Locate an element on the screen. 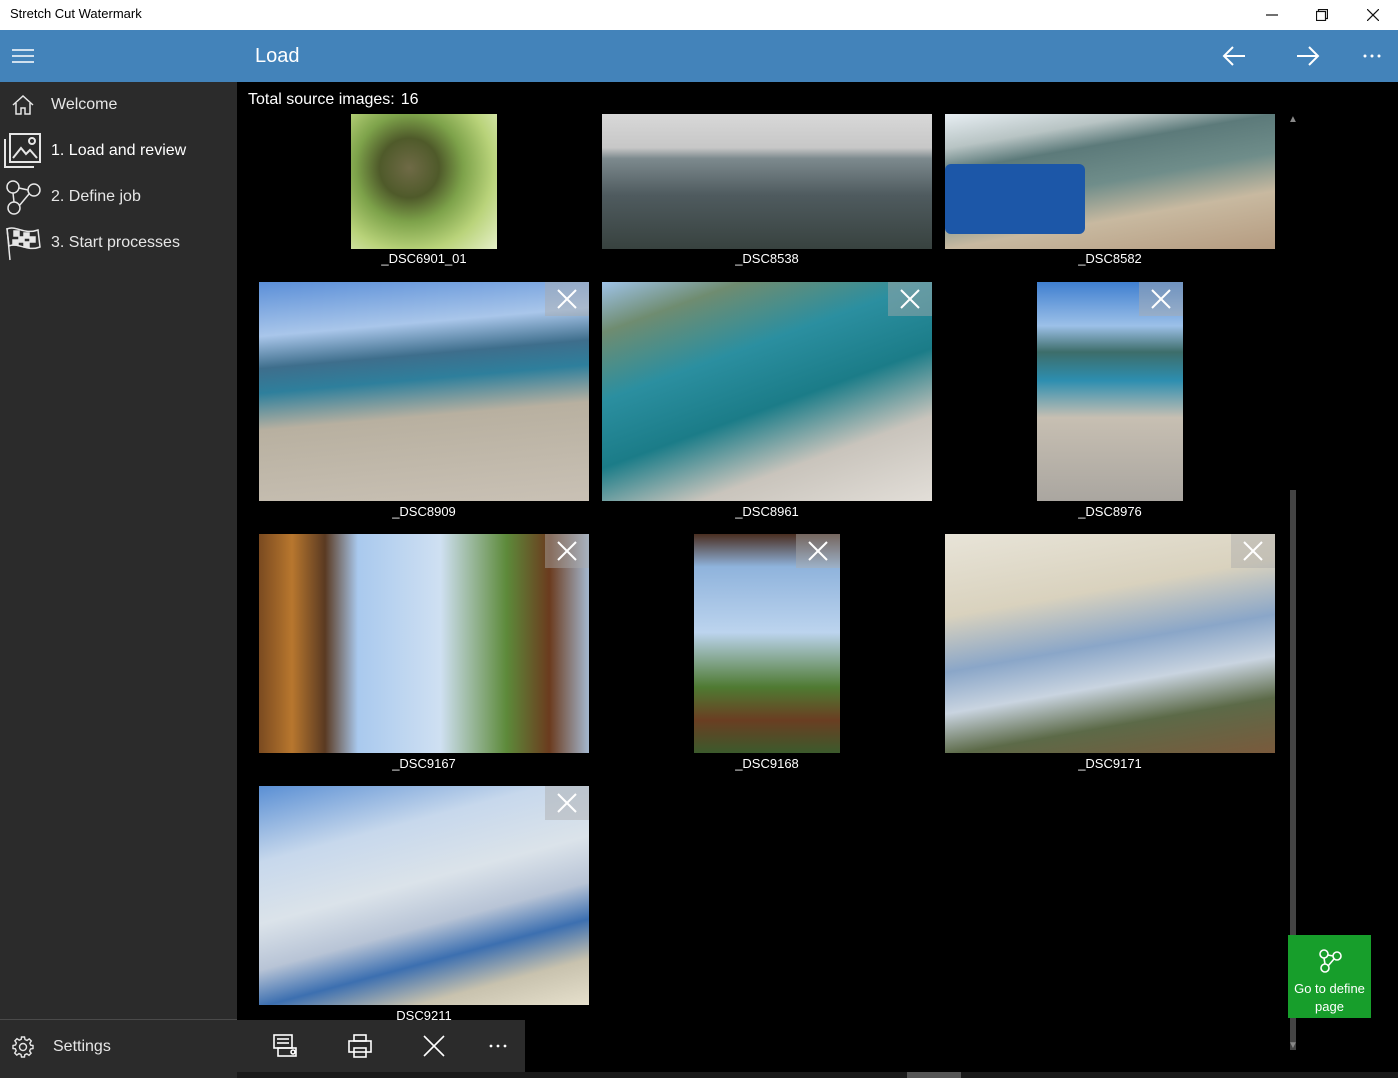 Image resolution: width=1398 pixels, height=1078 pixels. image-caption: _DSC8538 is located at coordinates (767, 258).